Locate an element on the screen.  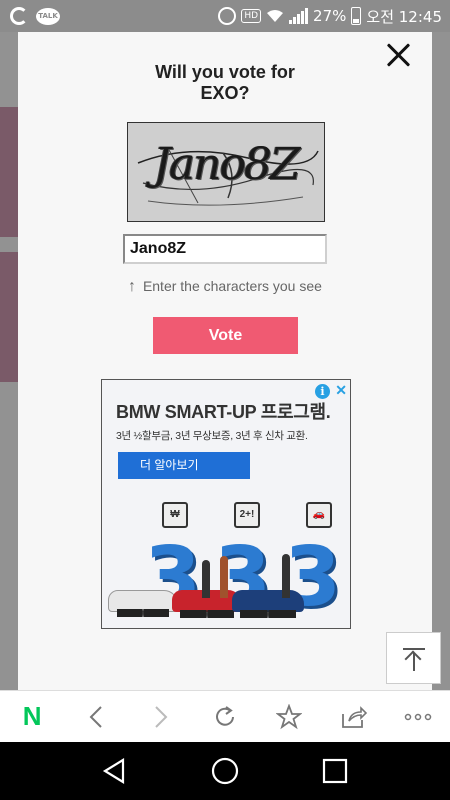
adchoices-info-icon: i is located at coordinates (322, 391).